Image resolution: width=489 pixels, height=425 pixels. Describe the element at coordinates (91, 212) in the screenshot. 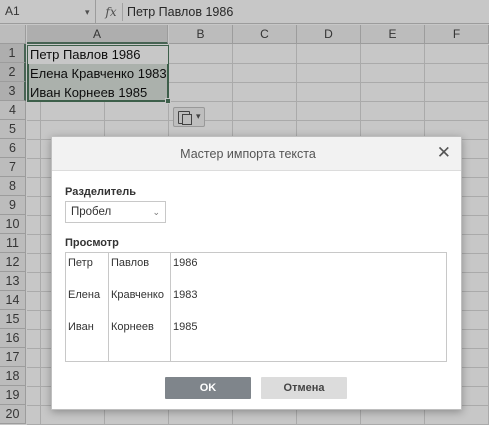

I see `delimiter-value: Пробел` at that location.